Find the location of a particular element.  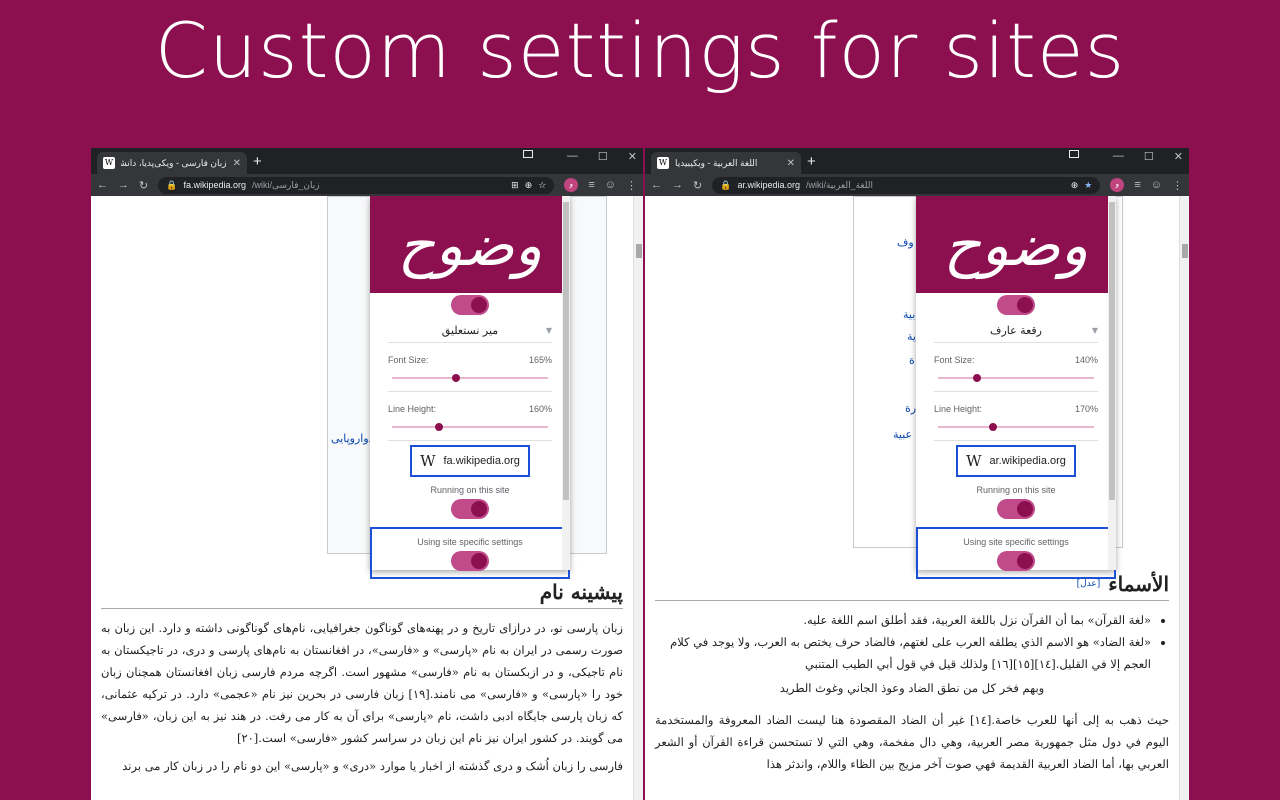

star-icon: ★ is located at coordinates (1088, 185).